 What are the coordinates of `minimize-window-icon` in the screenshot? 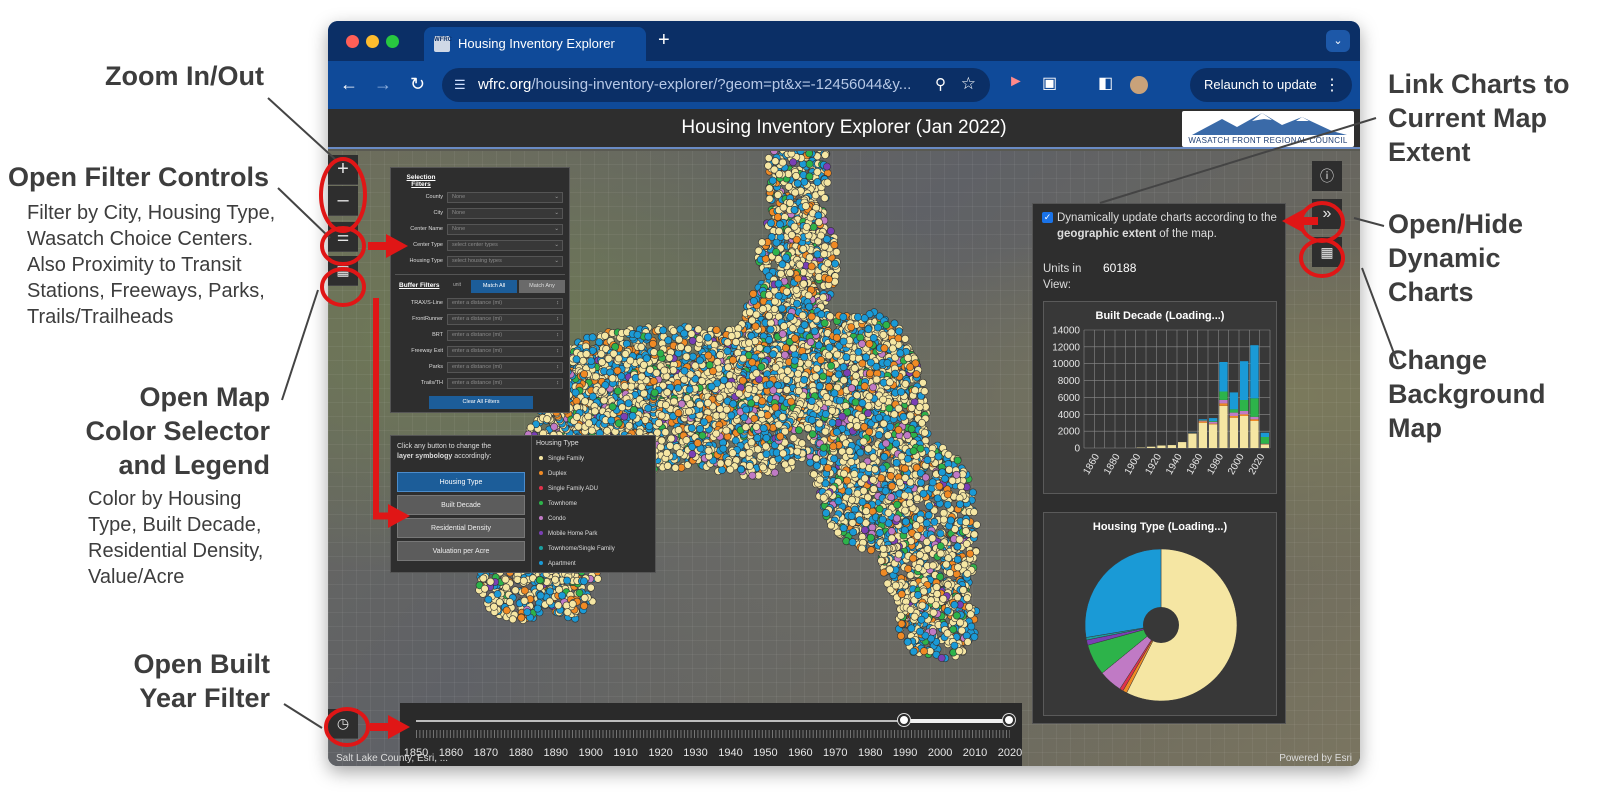 It's located at (372, 41).